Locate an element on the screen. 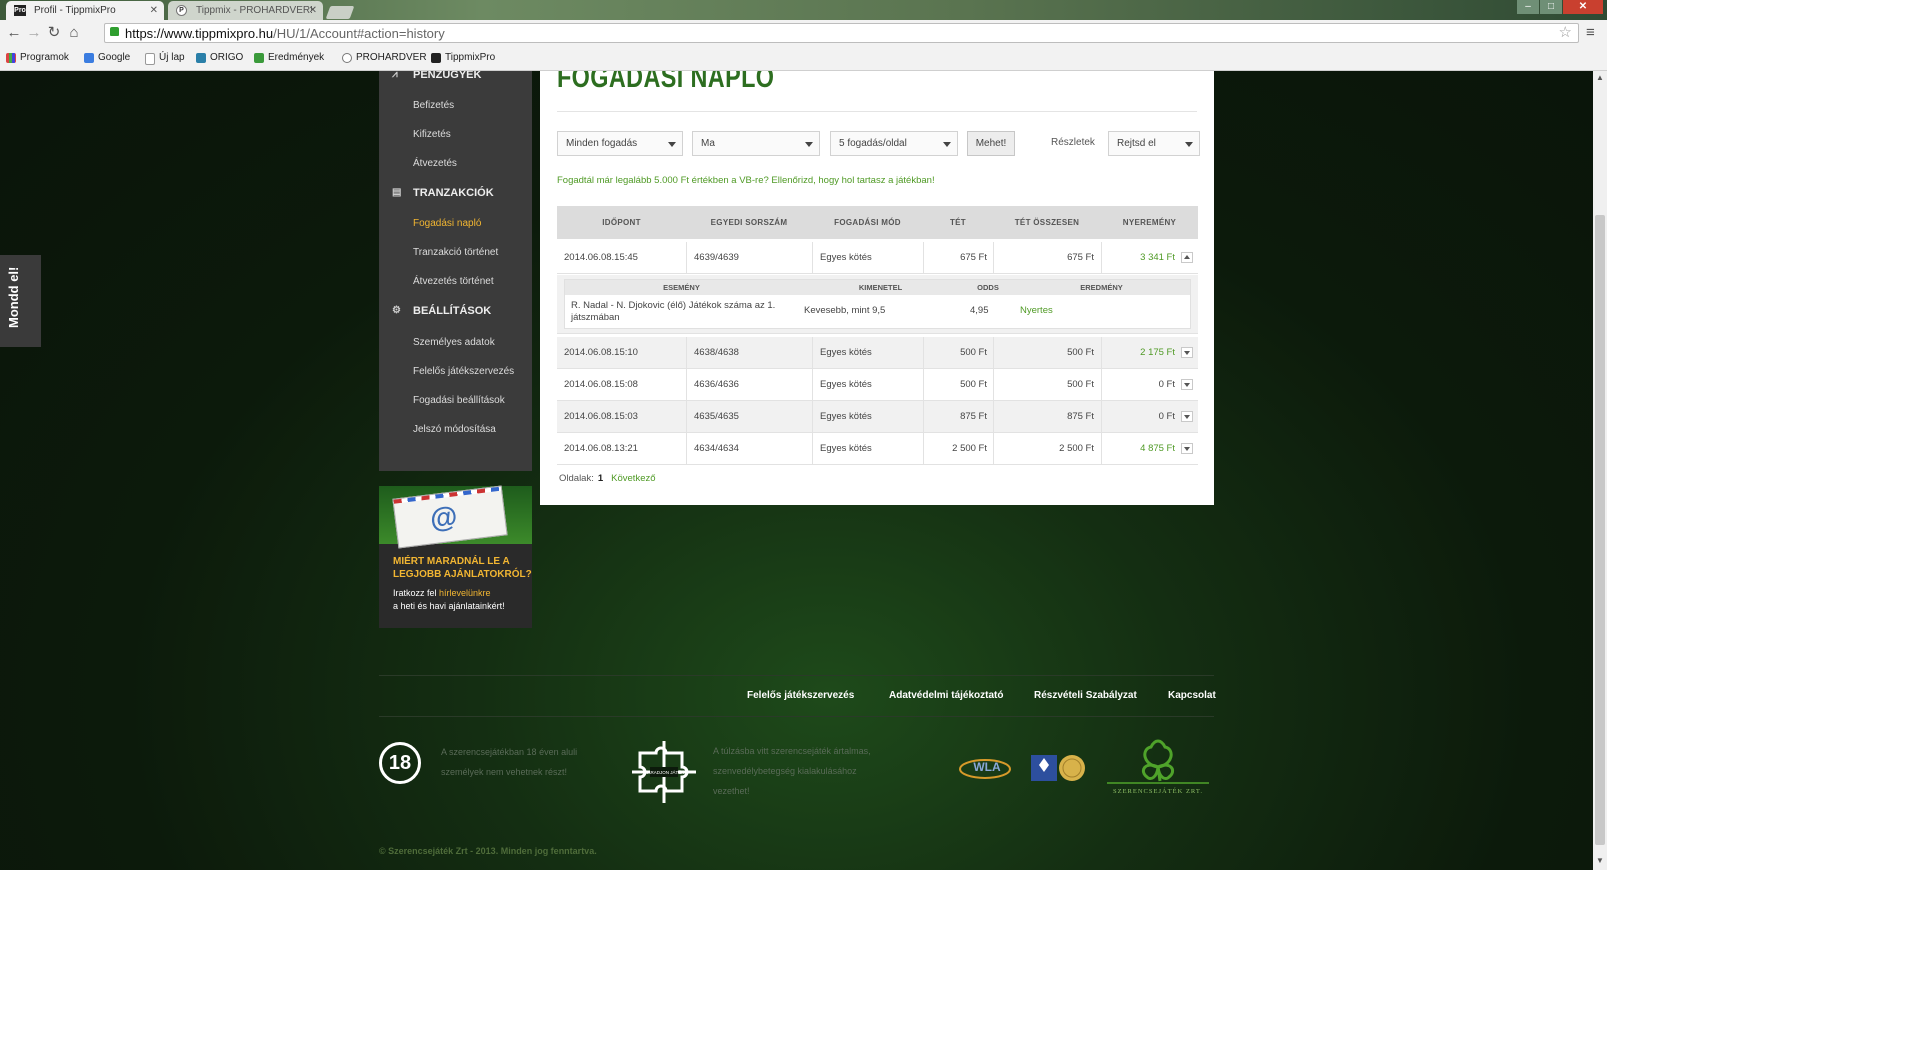 Image resolution: width=1920 pixels, height=1040 pixels. details-select: Rejtsd el is located at coordinates (1154, 143).